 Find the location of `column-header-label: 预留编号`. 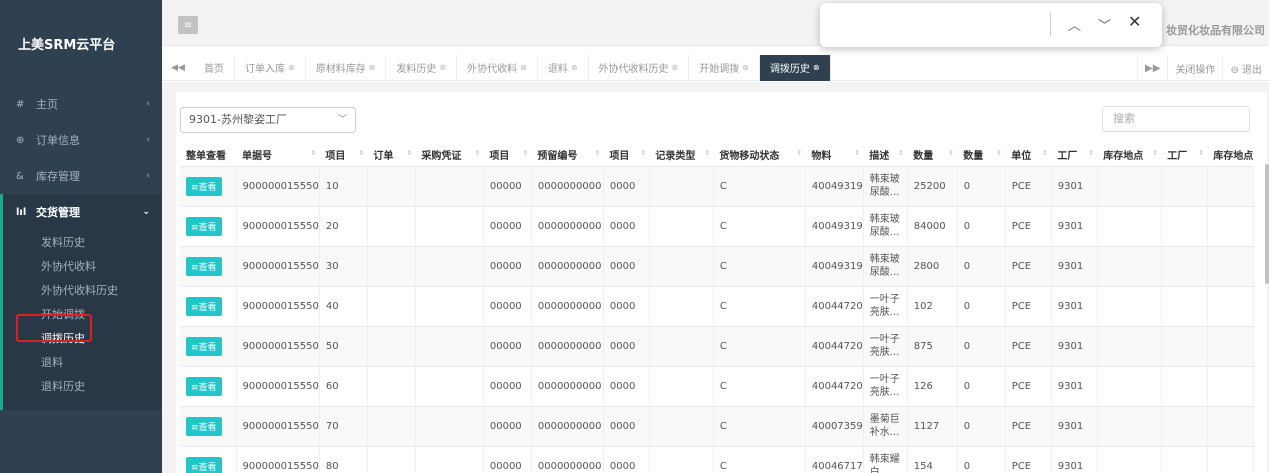

column-header-label: 预留编号 is located at coordinates (557, 157).